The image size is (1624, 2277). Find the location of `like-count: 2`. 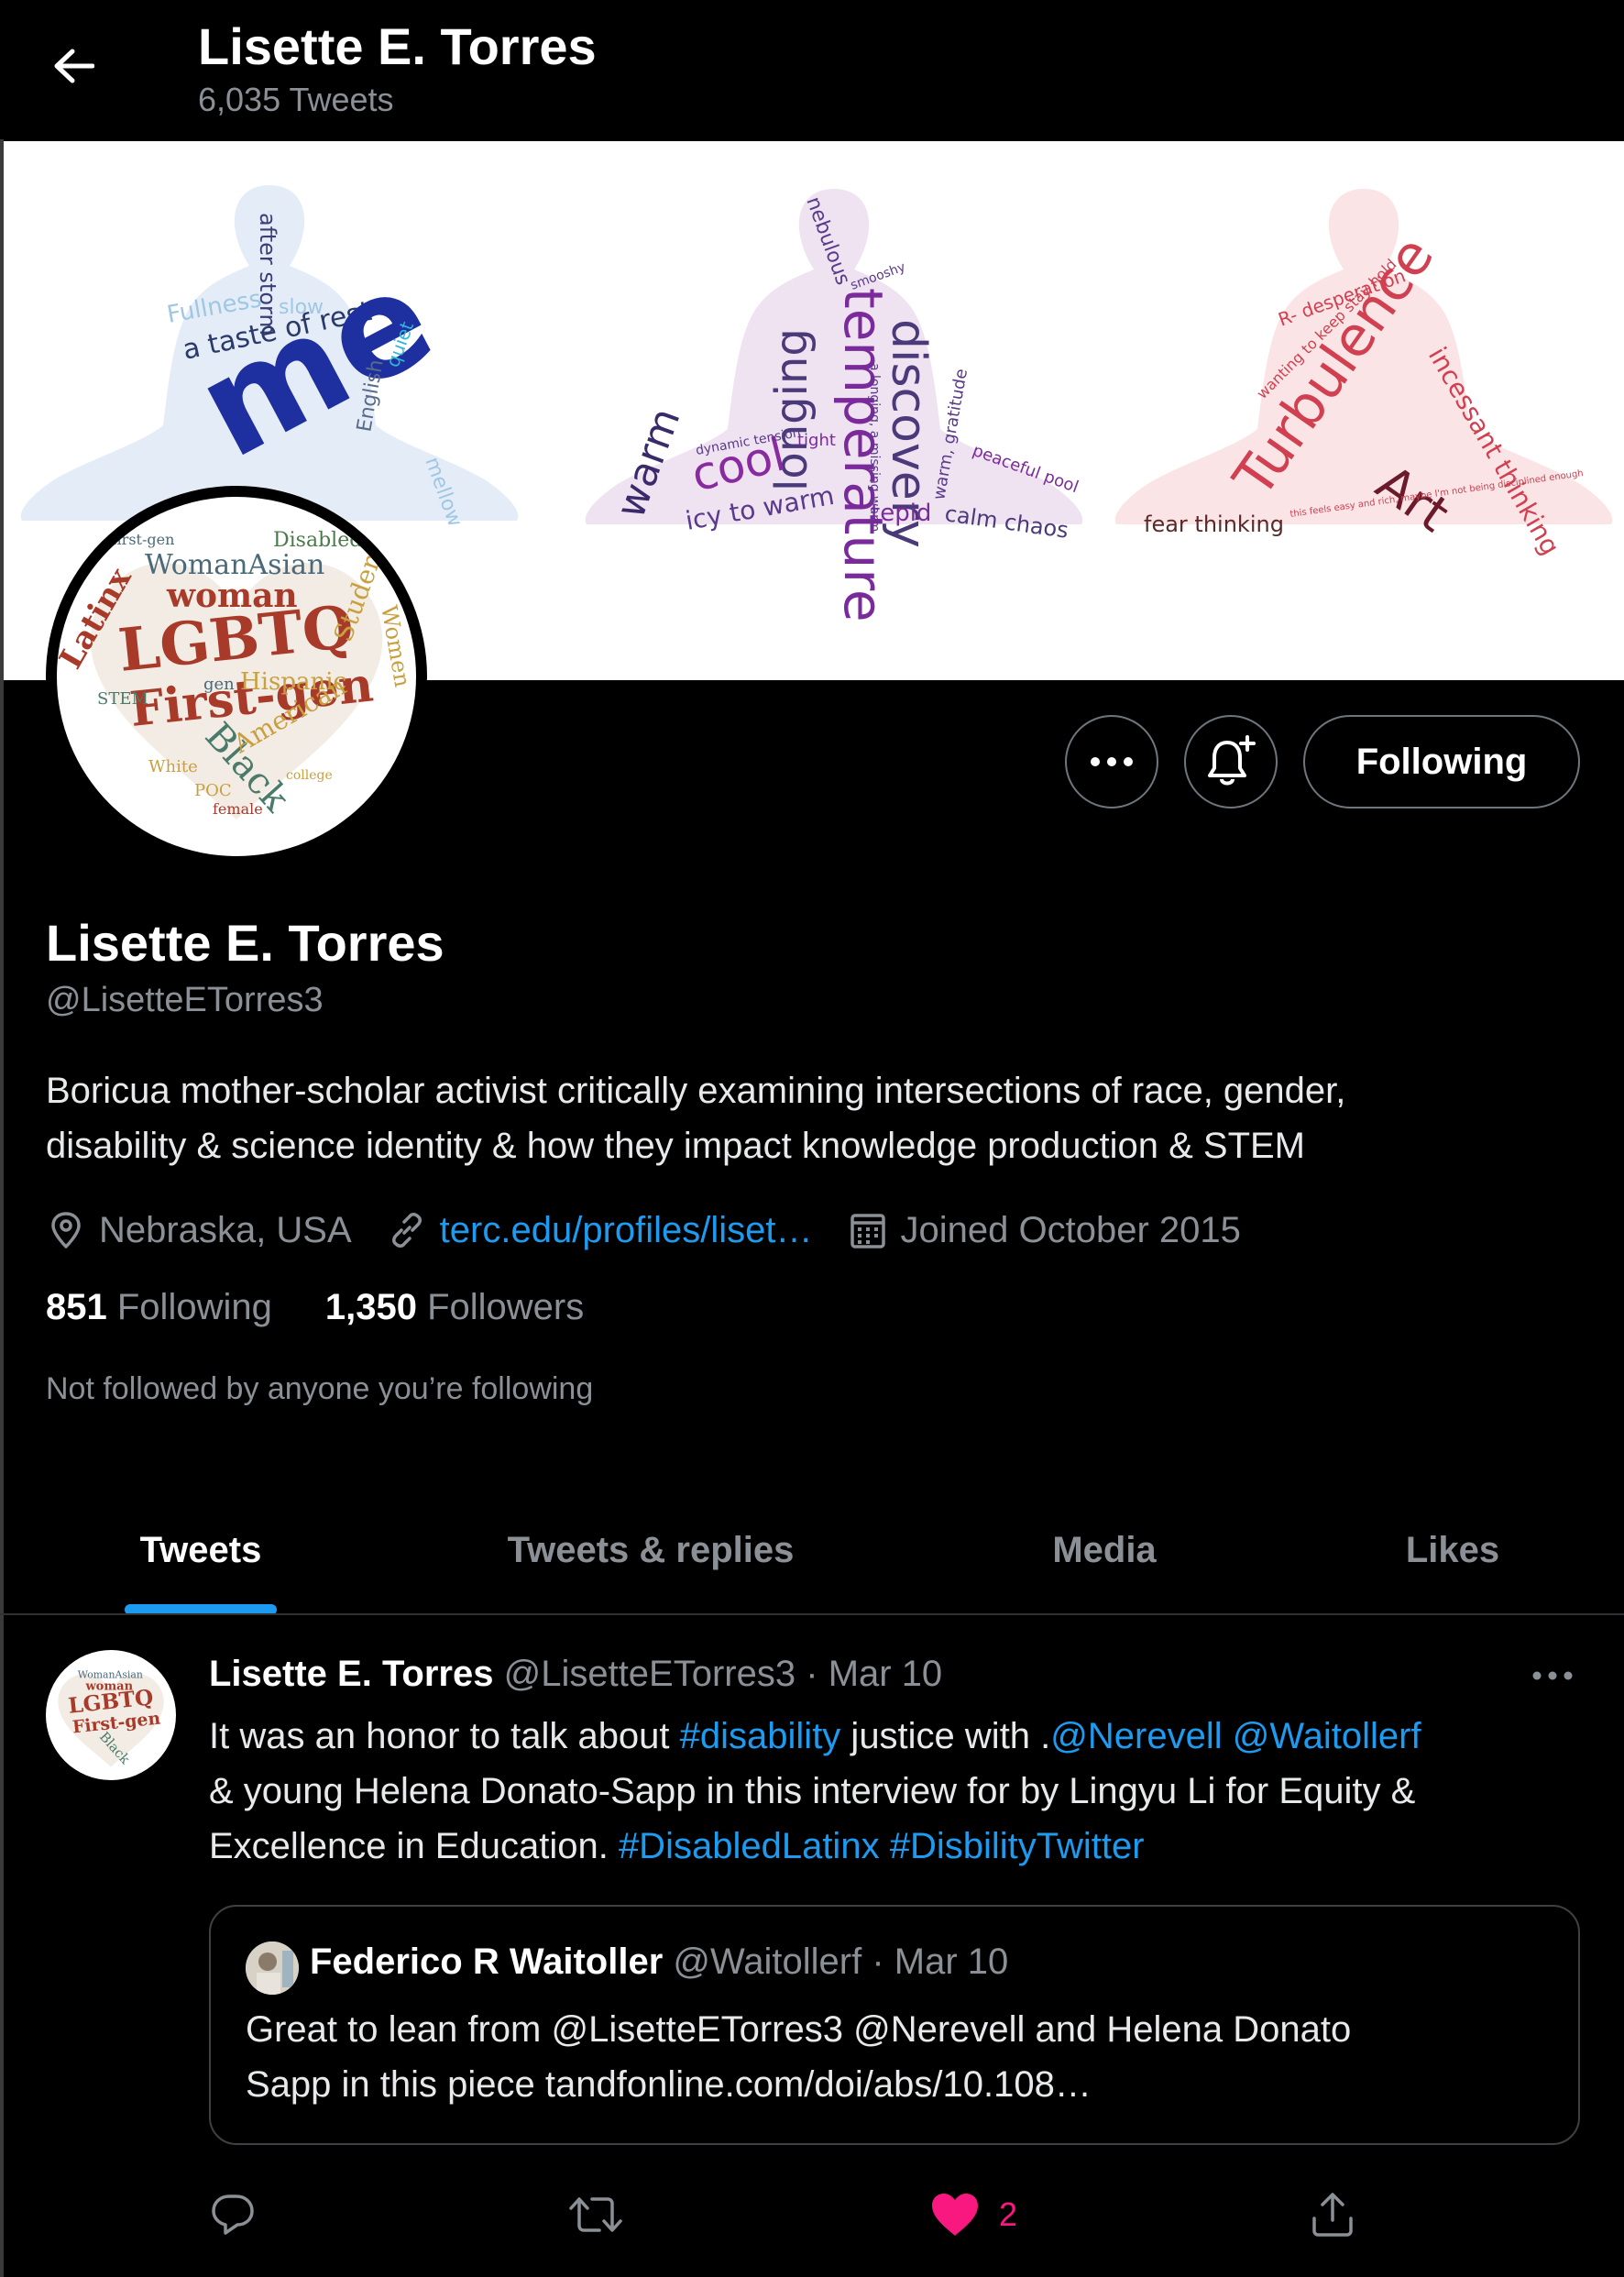

like-count: 2 is located at coordinates (1008, 2214).